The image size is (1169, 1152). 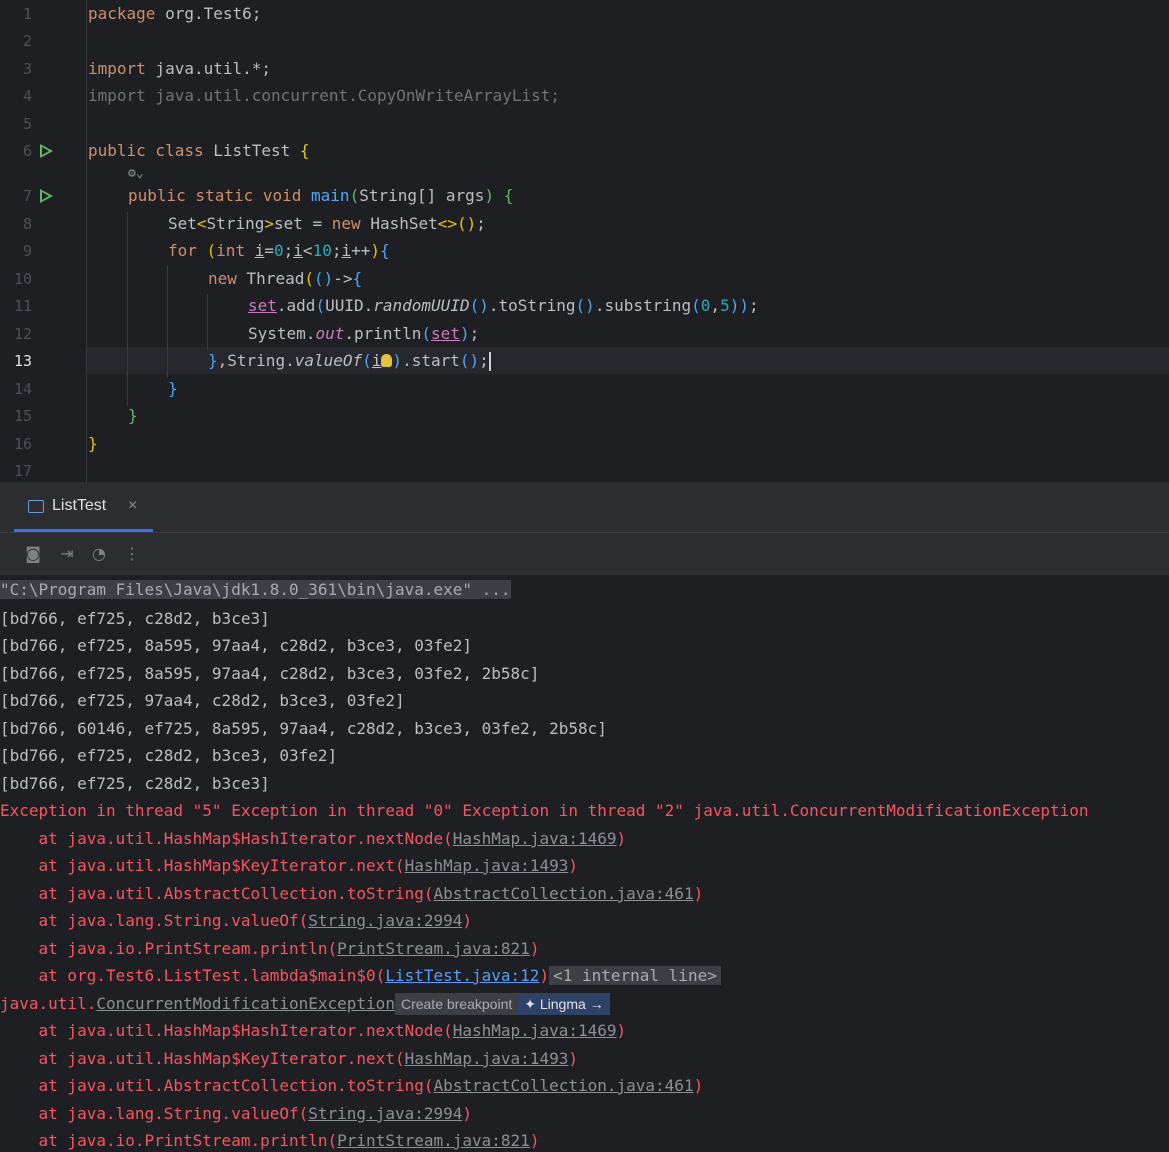 I want to click on code-line-12: System.out.println(set);, so click(x=363, y=334).